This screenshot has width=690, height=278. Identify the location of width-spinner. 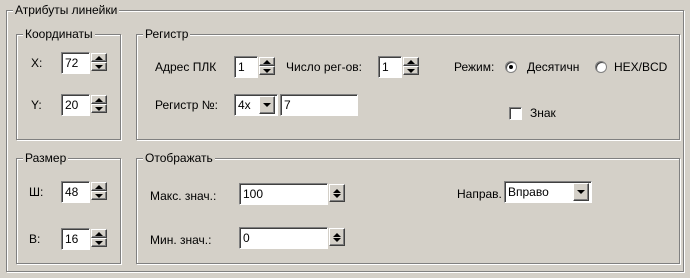
(99, 191).